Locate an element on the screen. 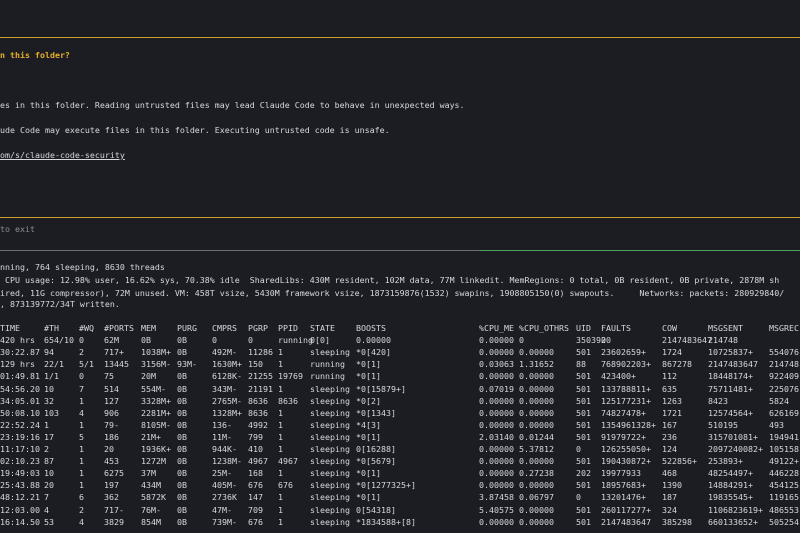  cell-pgrp: 168 is located at coordinates (255, 473).